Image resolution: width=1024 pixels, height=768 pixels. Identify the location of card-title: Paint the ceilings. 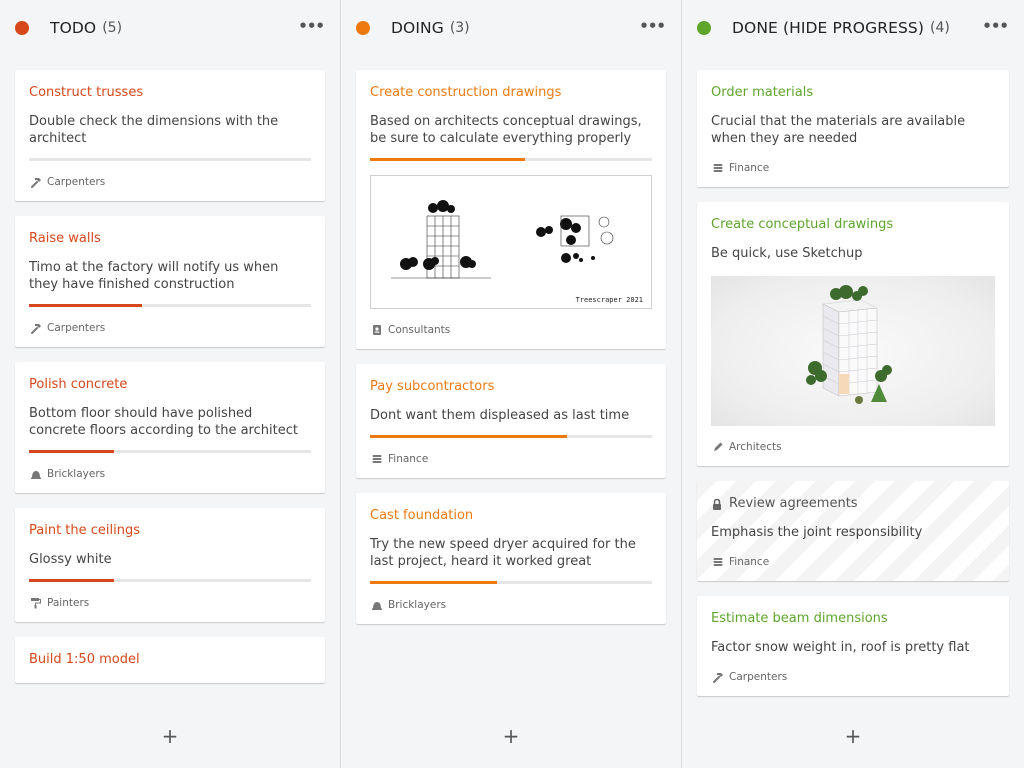
(85, 530).